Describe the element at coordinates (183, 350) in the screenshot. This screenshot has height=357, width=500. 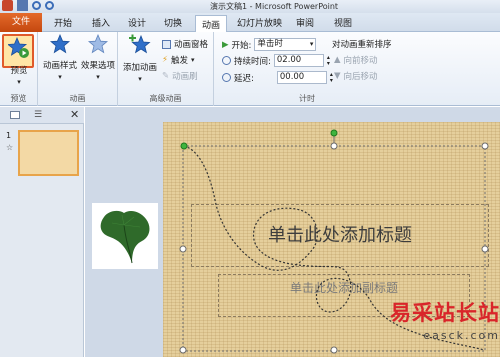
I see `resize-handle-bottom-left` at that location.